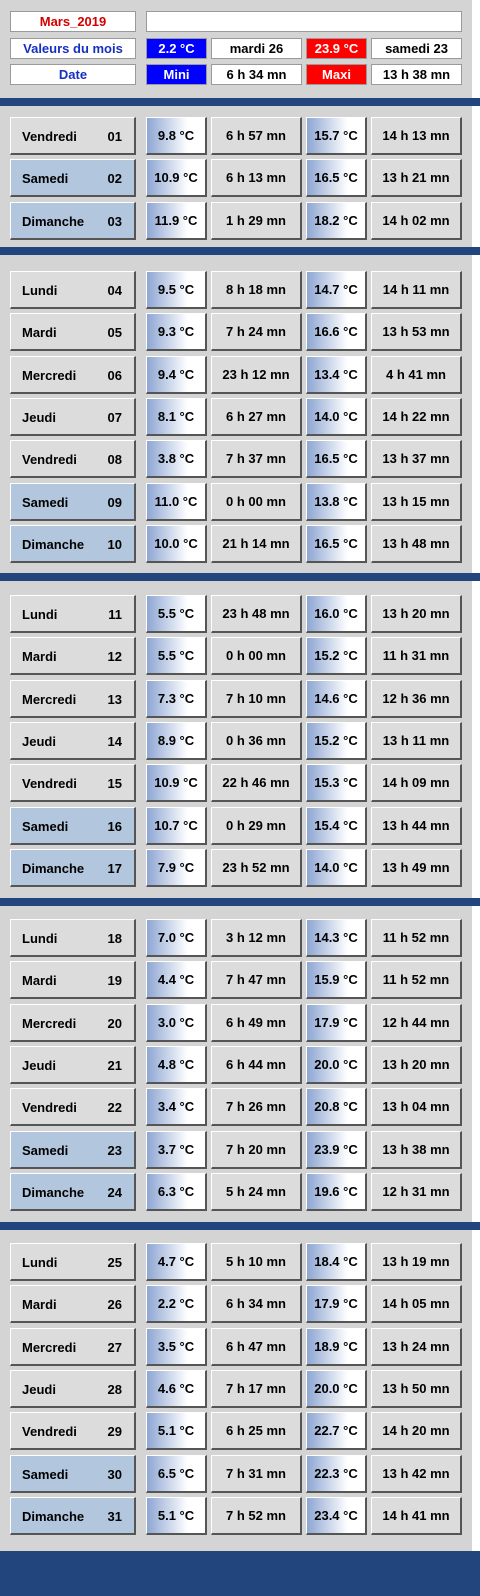 The image size is (480, 1596). Describe the element at coordinates (73, 868) in the screenshot. I see `day-cell: Dimanche 17` at that location.